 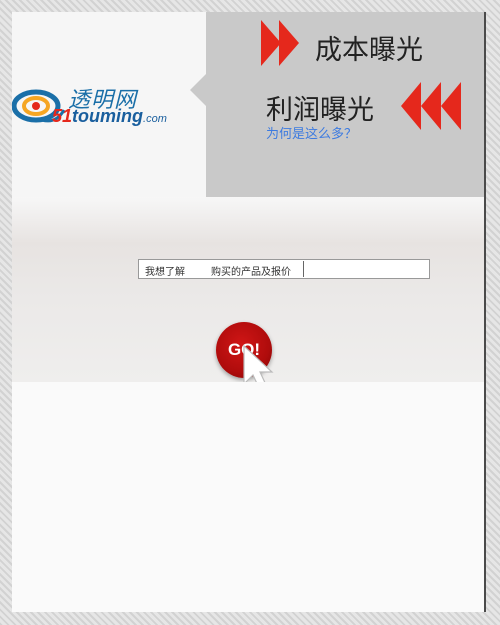 I want to click on logo-english-text: 51touming.com, so click(x=109, y=116).